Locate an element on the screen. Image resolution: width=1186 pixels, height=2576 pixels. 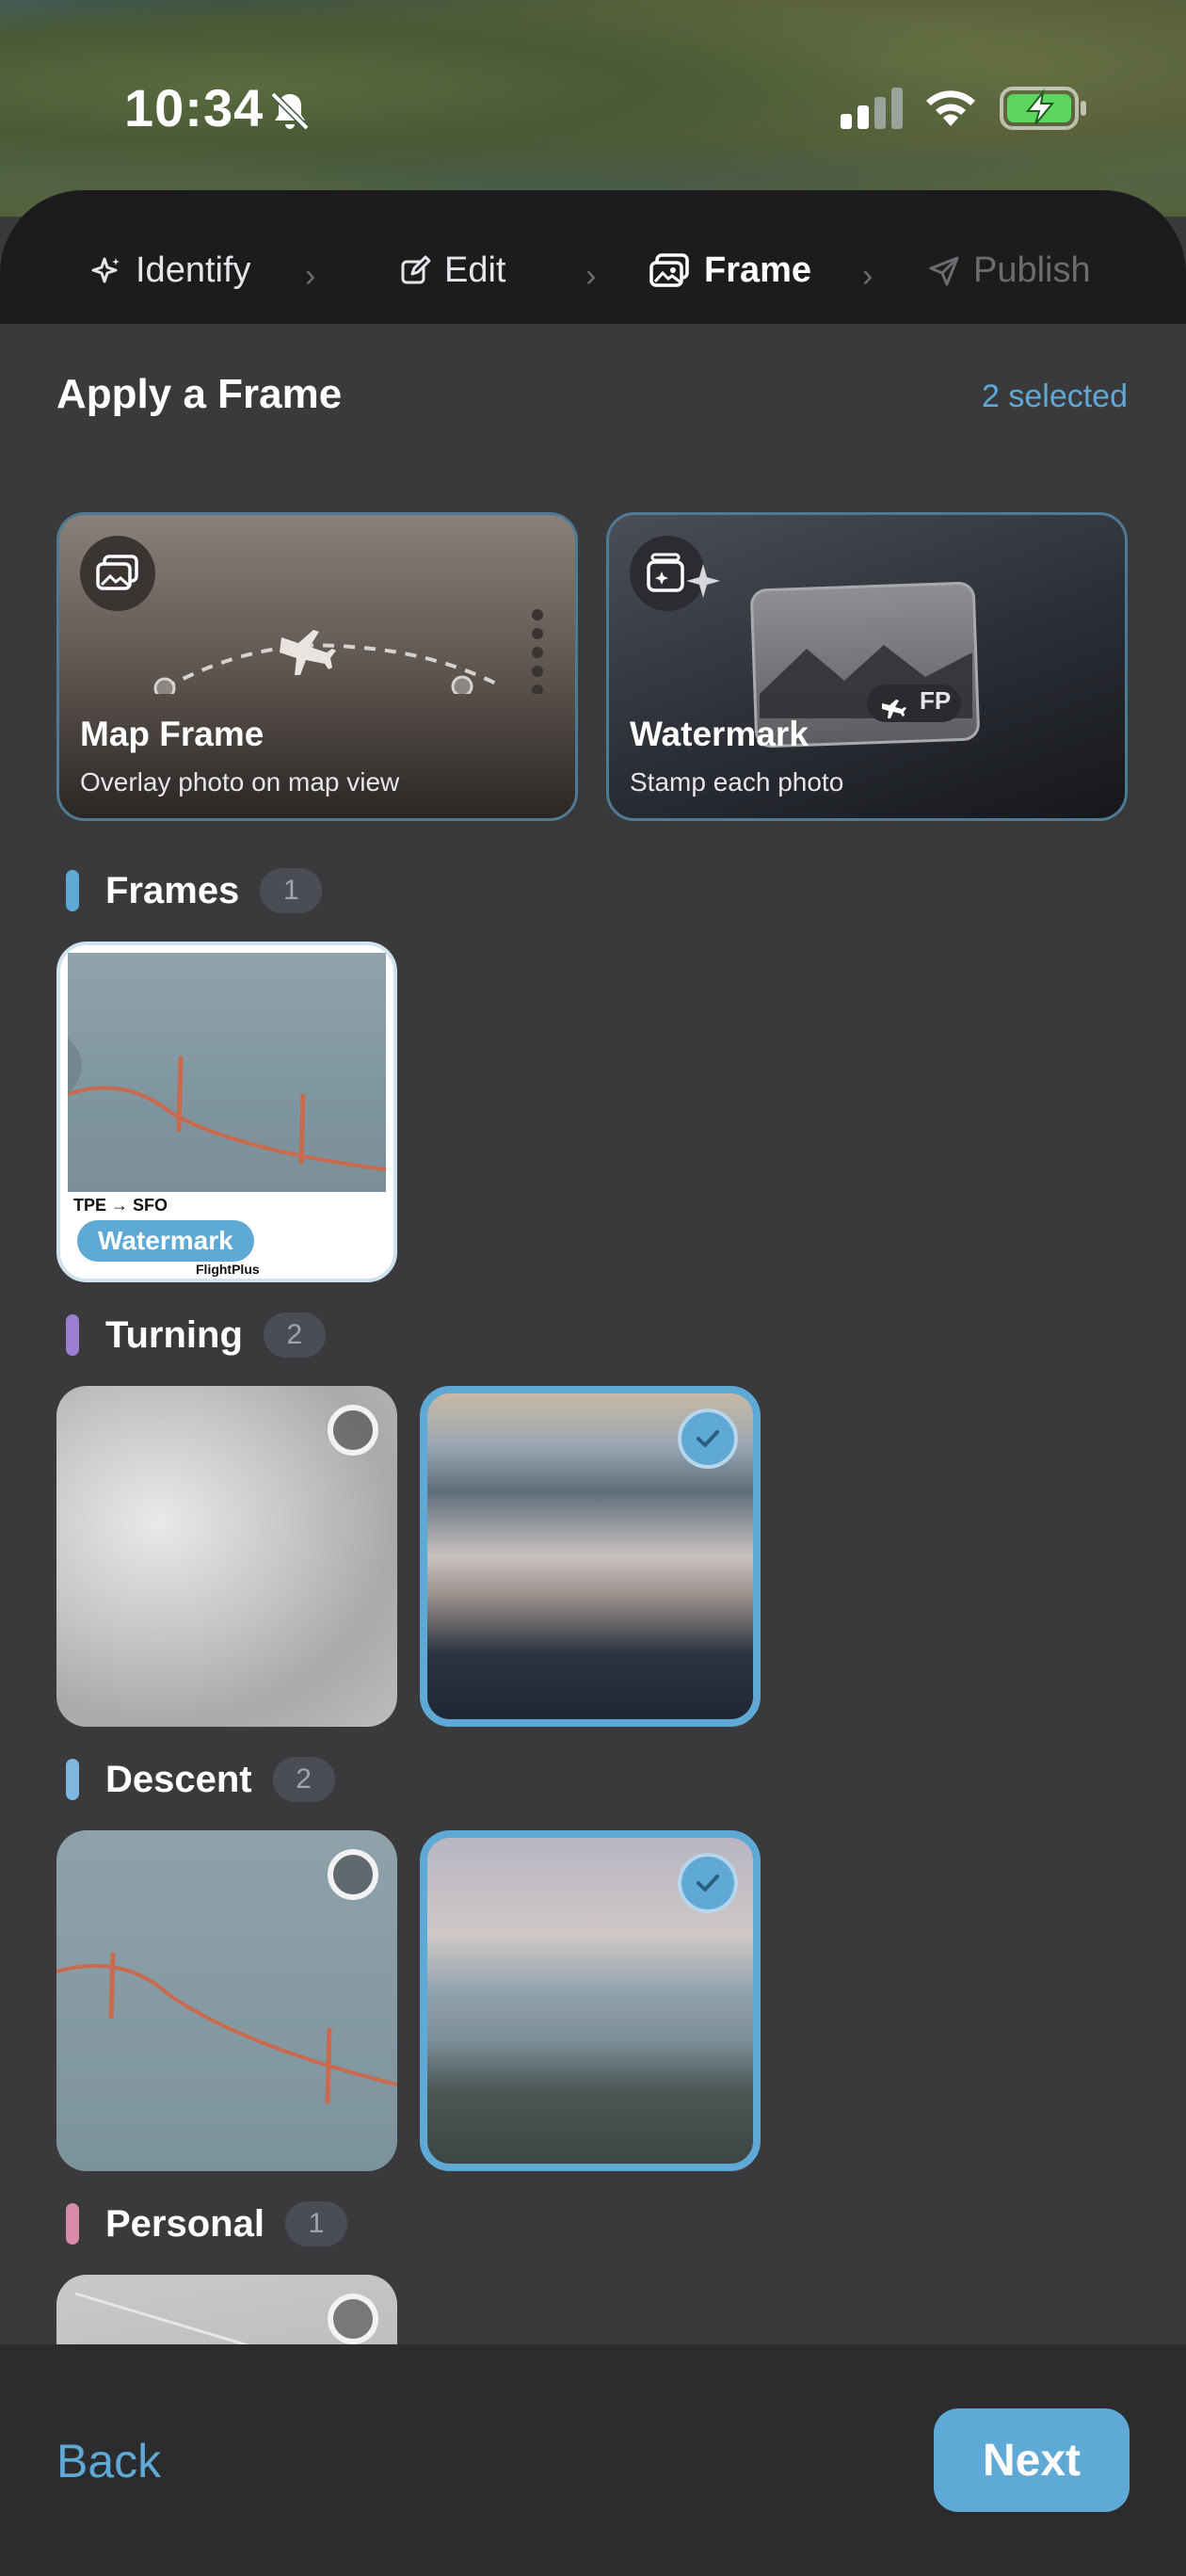
step-frame: Frame is located at coordinates (730, 270).